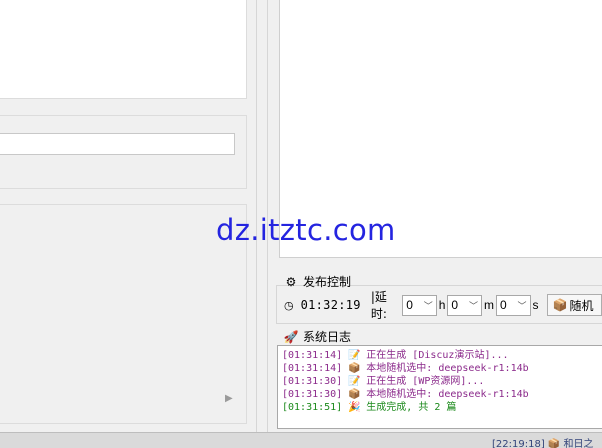 Image resolution: width=602 pixels, height=448 pixels. I want to click on system-log-header: 🚀 系统日志, so click(317, 336).